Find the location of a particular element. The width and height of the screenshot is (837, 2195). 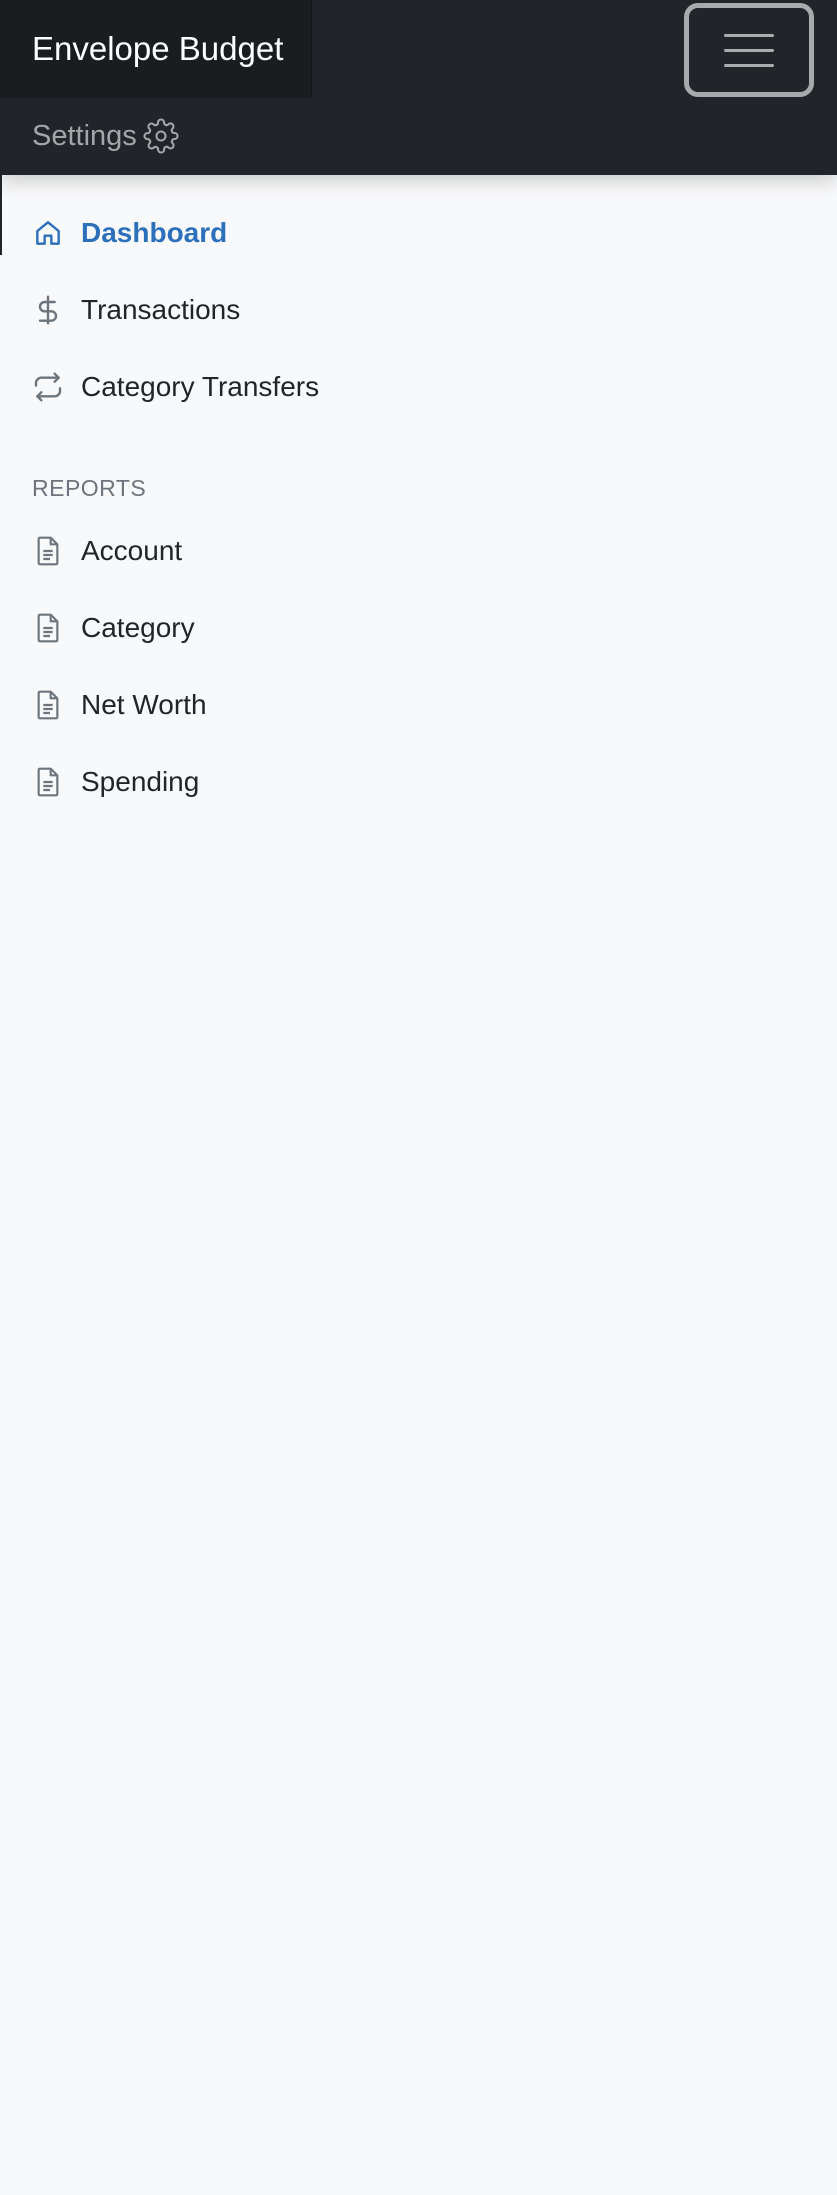

sidebar-item-category-report: Category is located at coordinates (200, 628).